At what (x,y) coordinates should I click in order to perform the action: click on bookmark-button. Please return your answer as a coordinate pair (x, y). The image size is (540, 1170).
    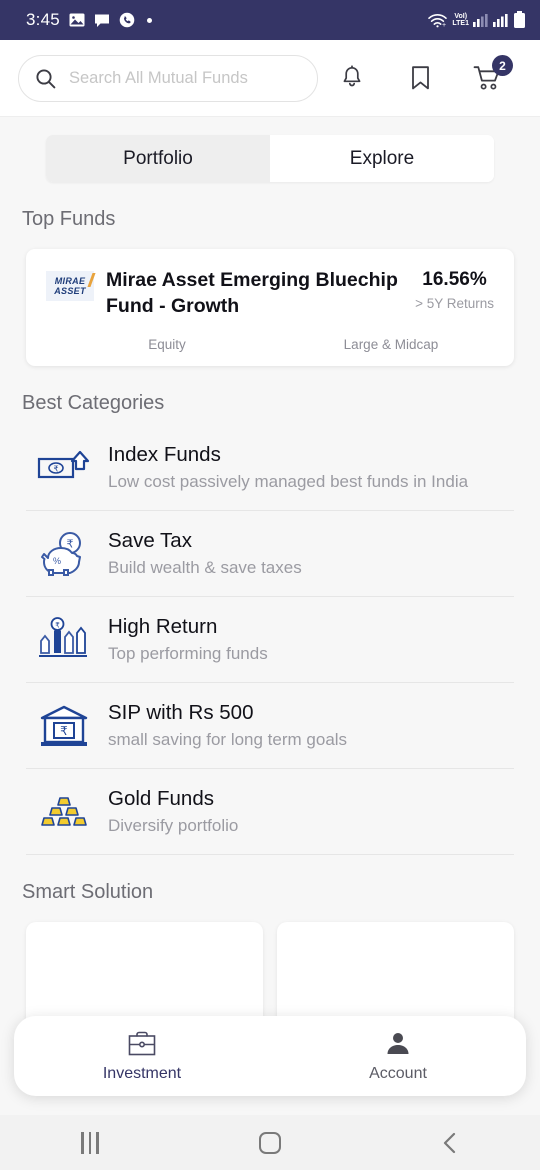
    Looking at the image, I should click on (420, 78).